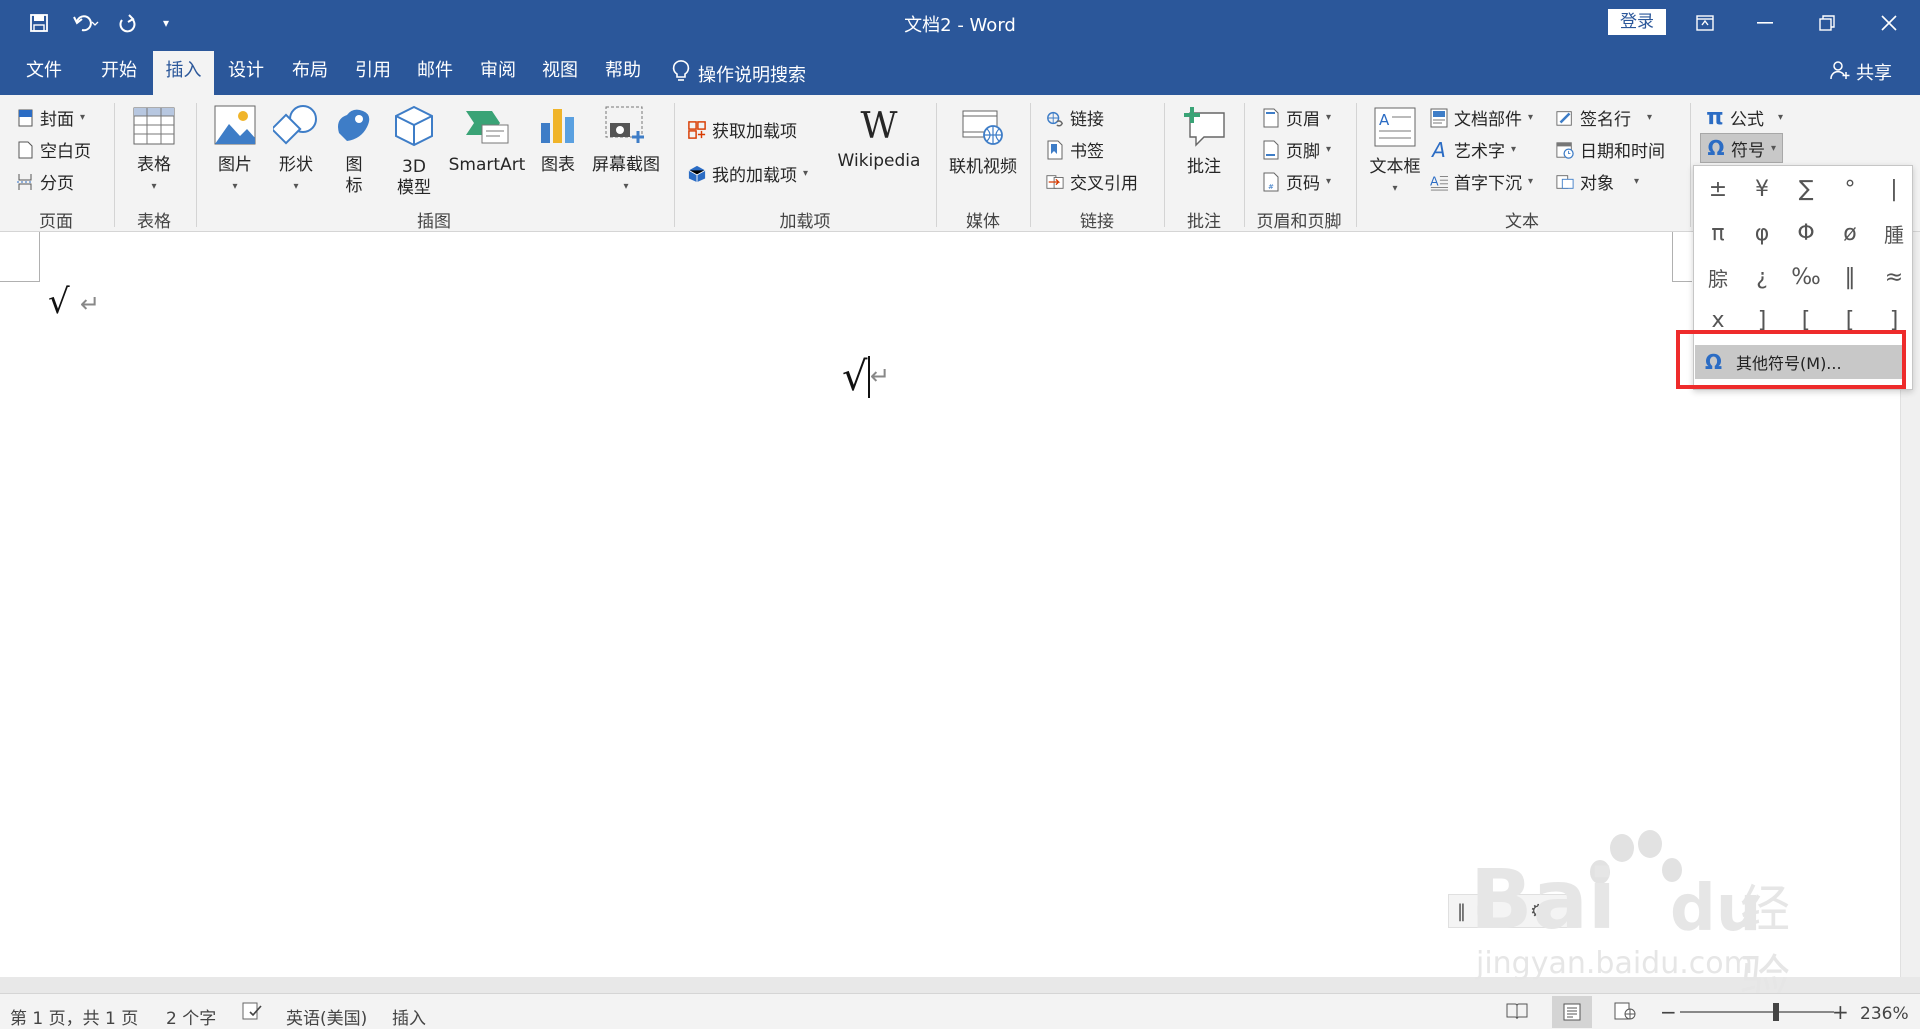 The height and width of the screenshot is (1029, 1920). What do you see at coordinates (626, 128) in the screenshot?
I see `screenshot-icon` at bounding box center [626, 128].